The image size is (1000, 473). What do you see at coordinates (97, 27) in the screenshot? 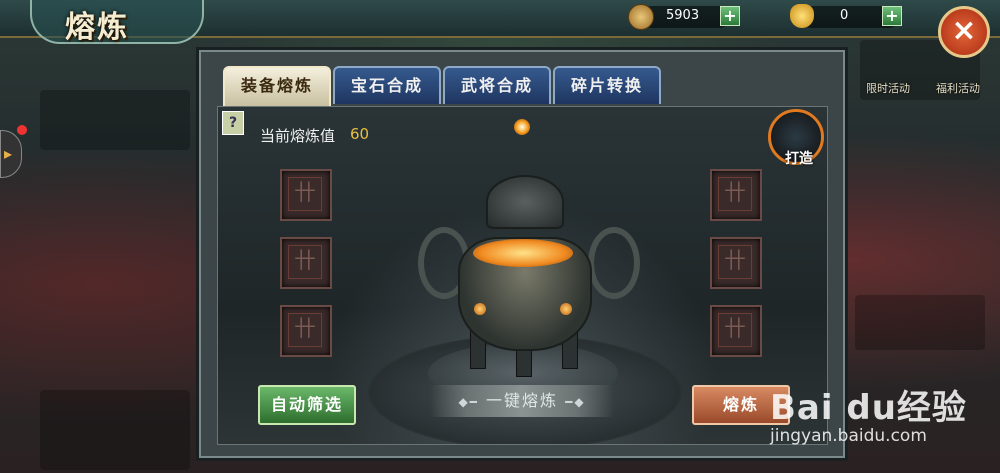
I see `page-title: 熔炼` at bounding box center [97, 27].